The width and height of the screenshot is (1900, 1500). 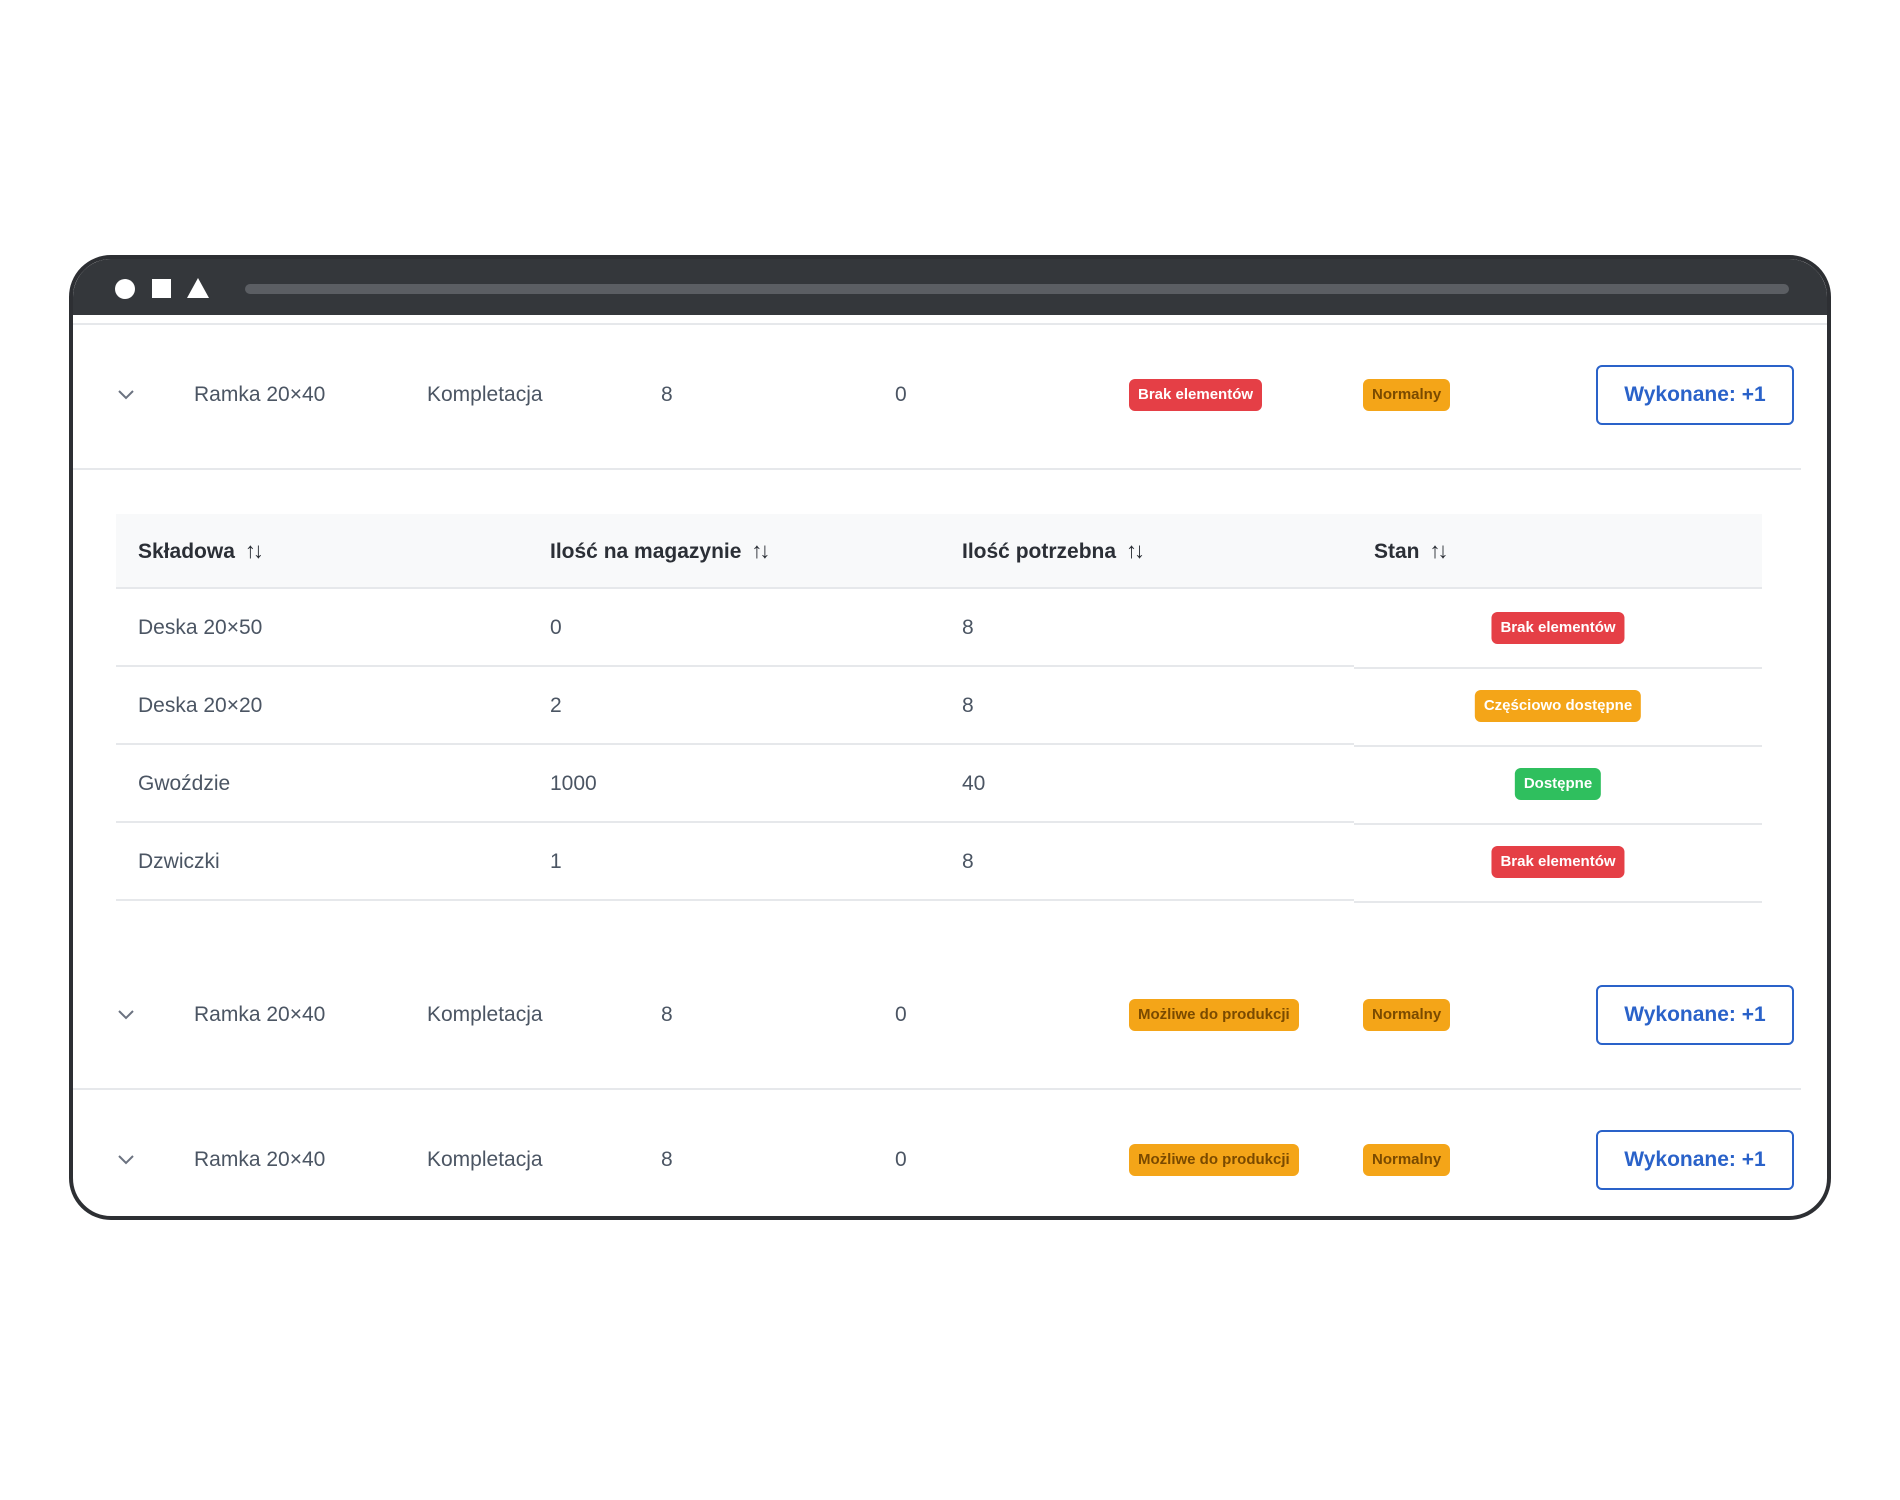 What do you see at coordinates (556, 705) in the screenshot?
I see `component-stock: 2` at bounding box center [556, 705].